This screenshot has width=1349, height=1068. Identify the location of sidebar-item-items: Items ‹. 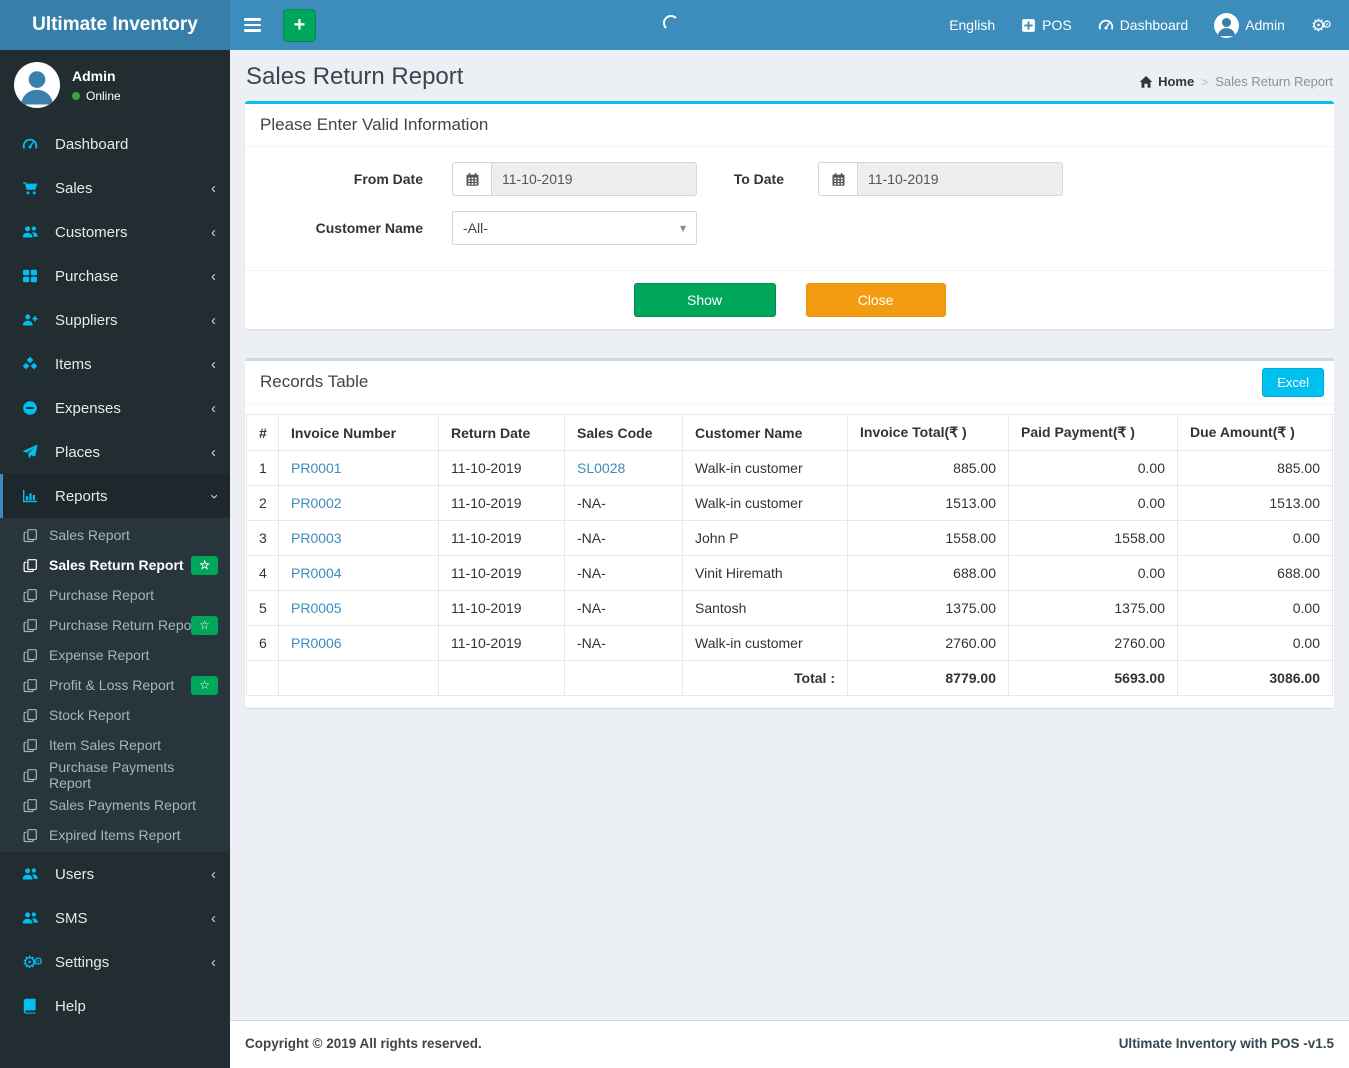
(115, 364).